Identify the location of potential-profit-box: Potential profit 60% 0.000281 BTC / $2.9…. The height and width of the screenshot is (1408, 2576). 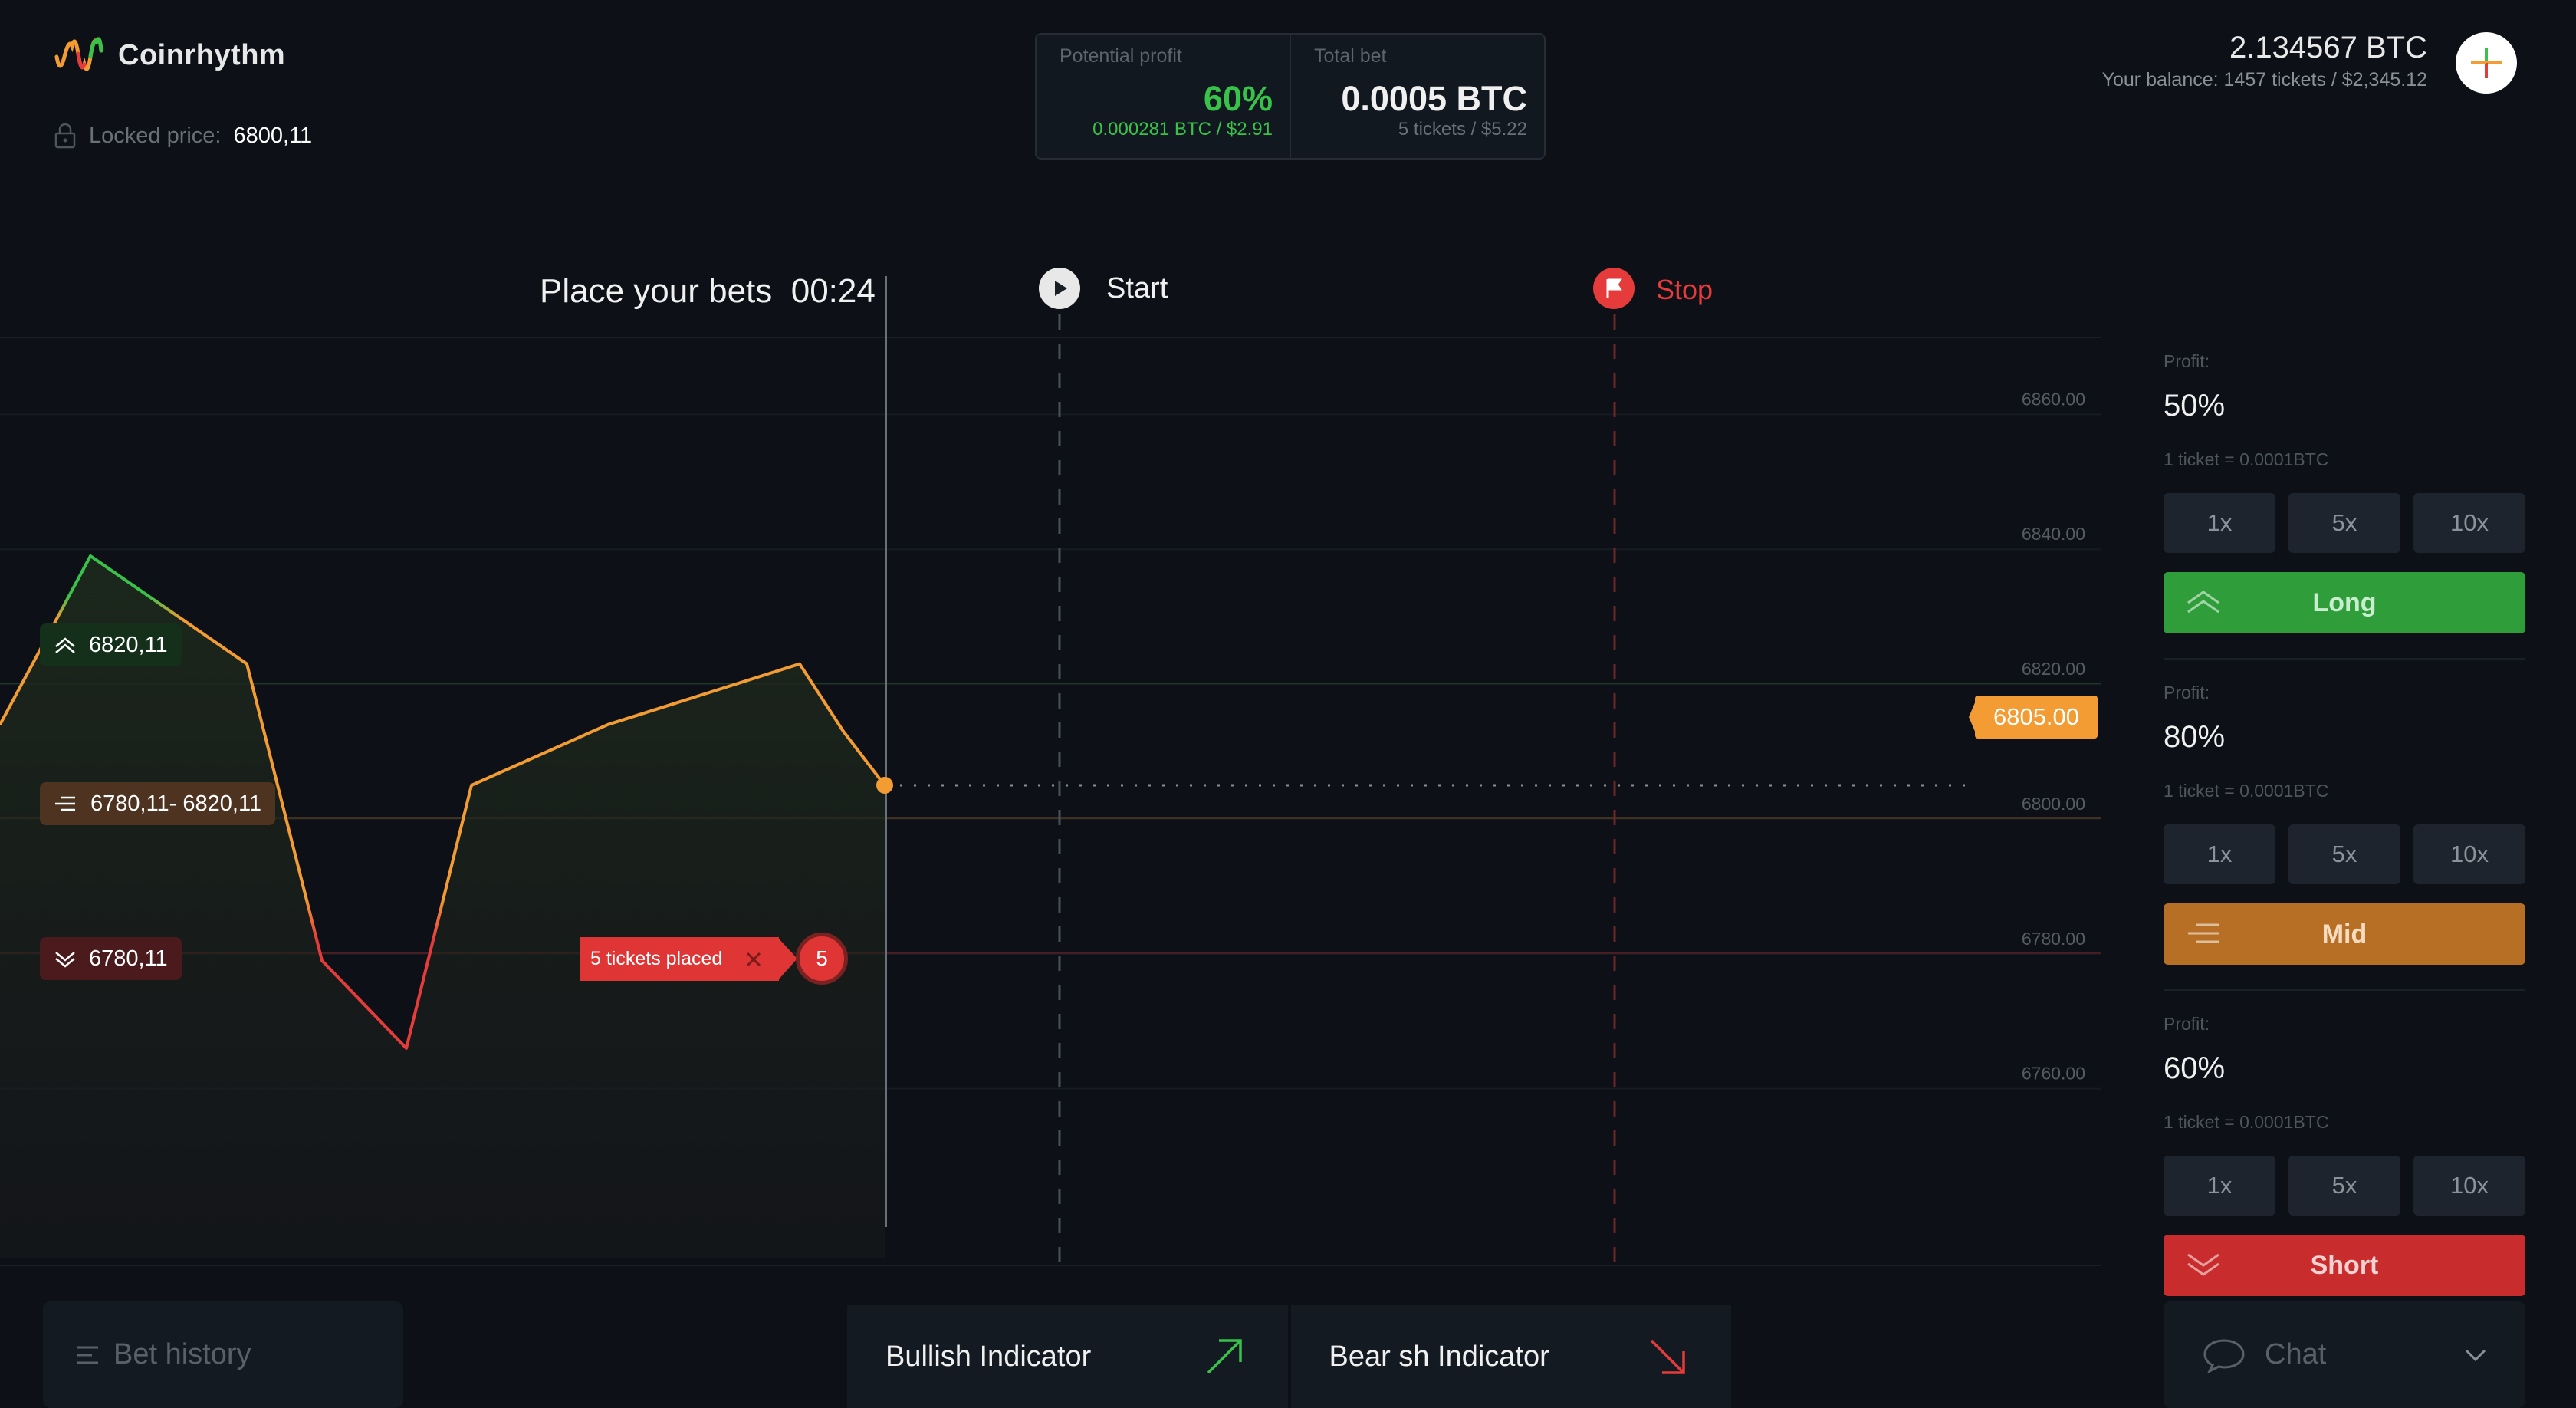
(1164, 96).